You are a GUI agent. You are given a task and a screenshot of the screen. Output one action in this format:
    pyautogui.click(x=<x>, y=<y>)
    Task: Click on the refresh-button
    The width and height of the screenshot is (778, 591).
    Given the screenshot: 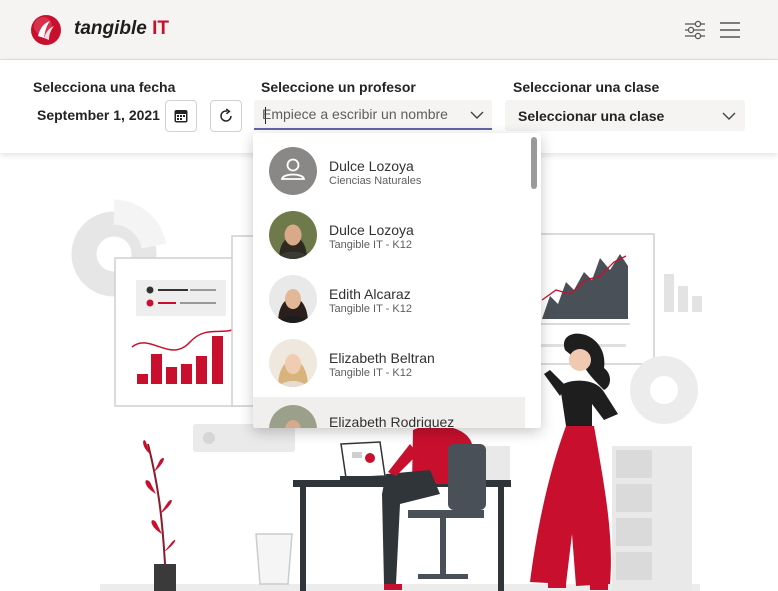 What is the action you would take?
    pyautogui.click(x=226, y=116)
    